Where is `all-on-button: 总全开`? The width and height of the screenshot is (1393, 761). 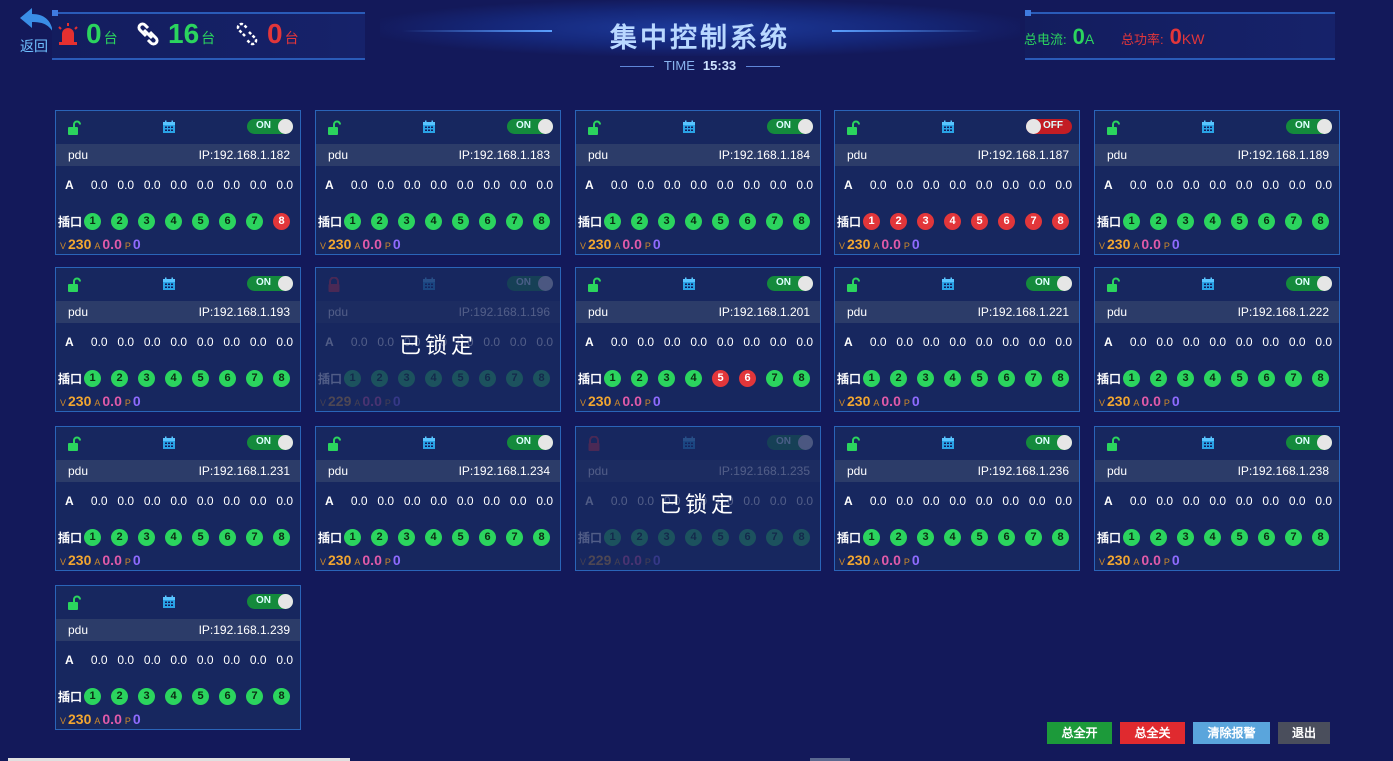
all-on-button: 总全开 is located at coordinates (1079, 733).